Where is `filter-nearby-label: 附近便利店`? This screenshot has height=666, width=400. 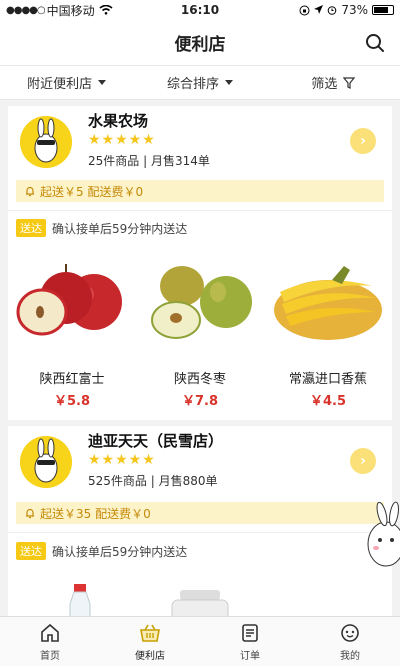 filter-nearby-label: 附近便利店 is located at coordinates (60, 84).